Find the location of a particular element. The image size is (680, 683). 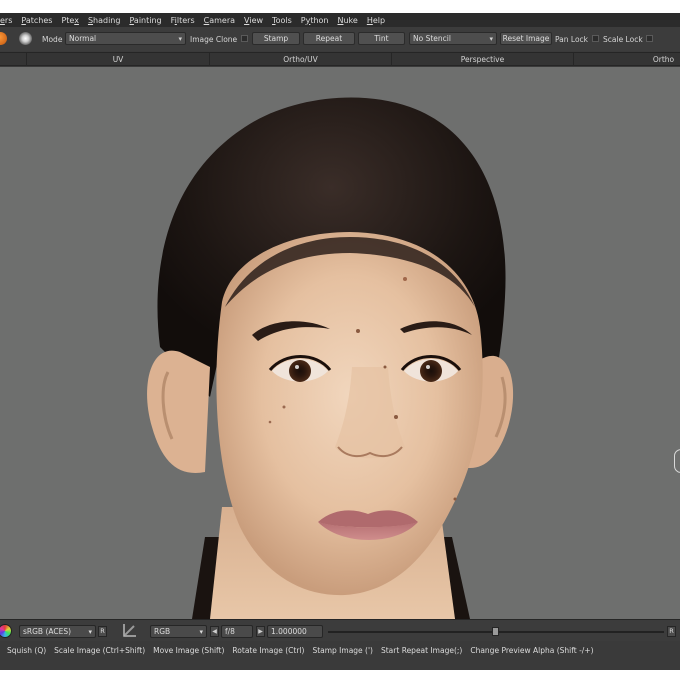

reset-image-button: Reset Image is located at coordinates (526, 38).